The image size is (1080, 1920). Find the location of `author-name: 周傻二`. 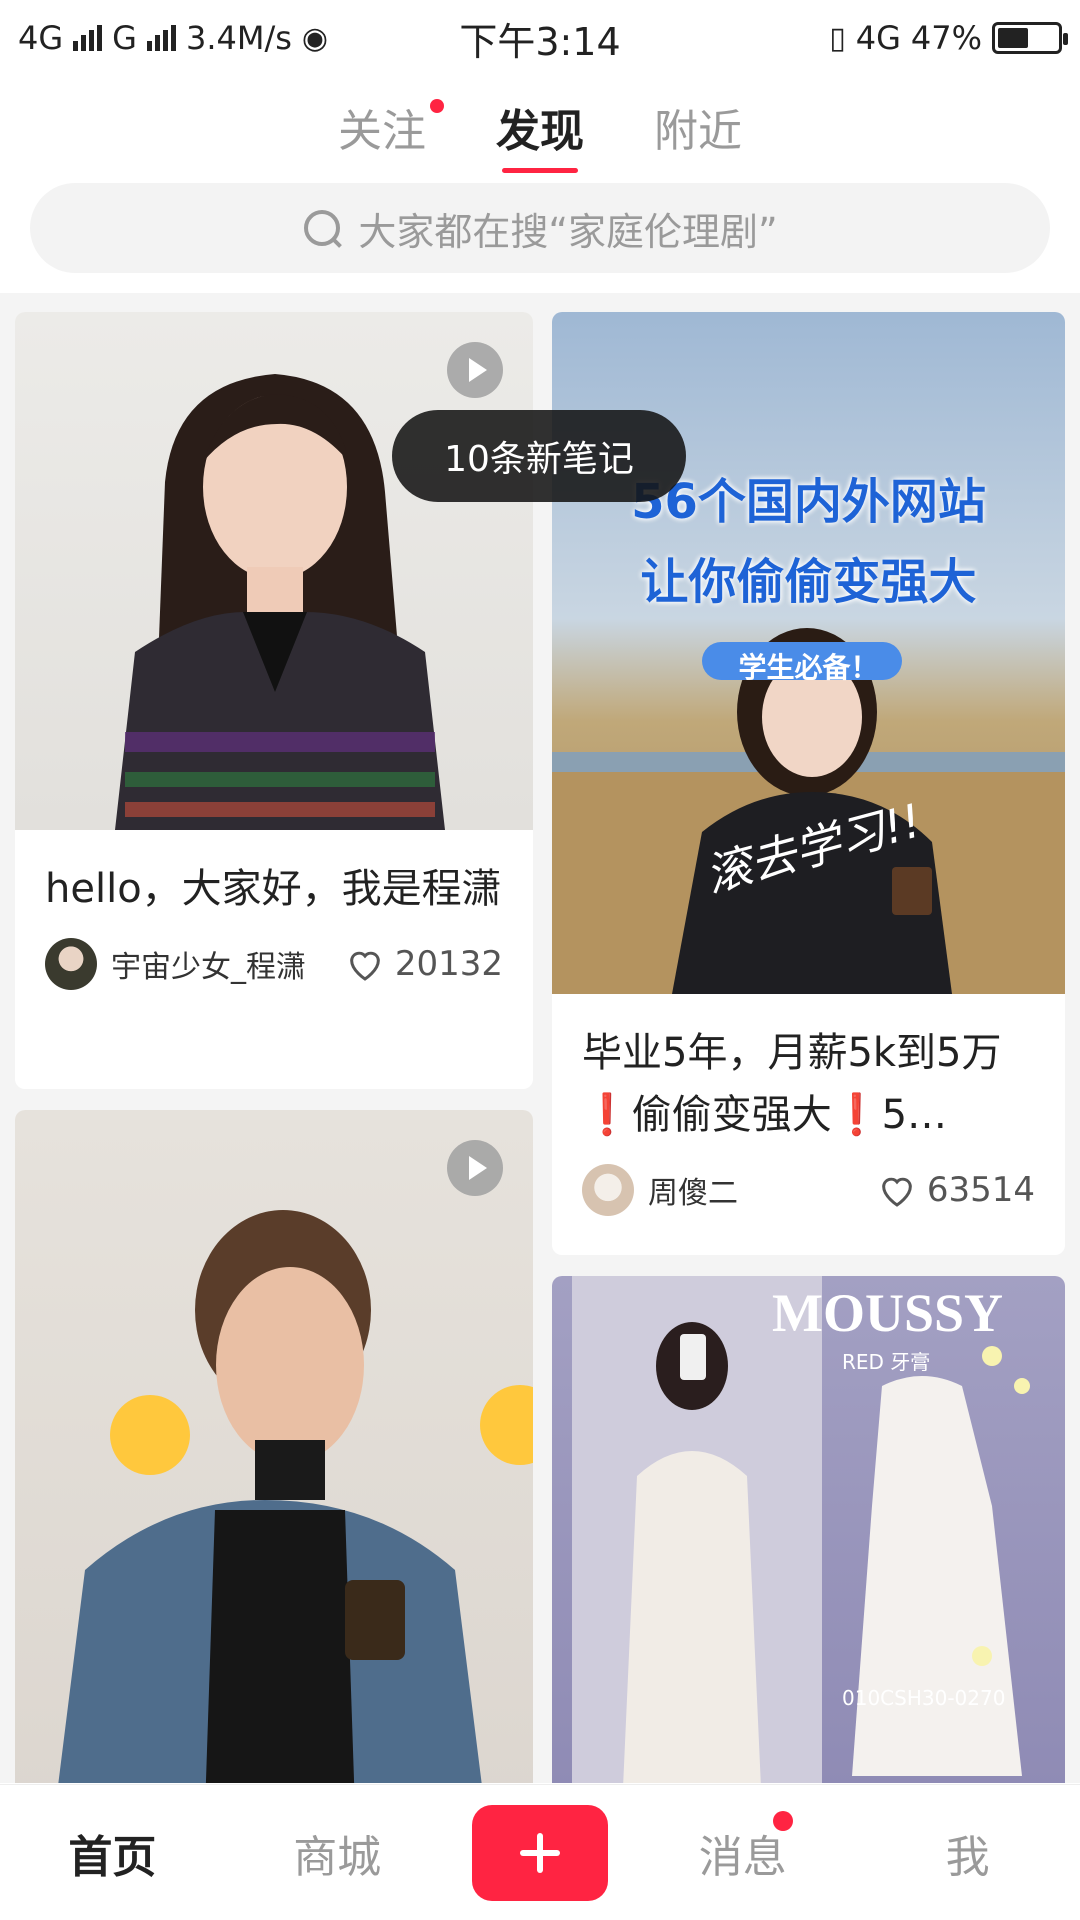

author-name: 周傻二 is located at coordinates (762, 1190).